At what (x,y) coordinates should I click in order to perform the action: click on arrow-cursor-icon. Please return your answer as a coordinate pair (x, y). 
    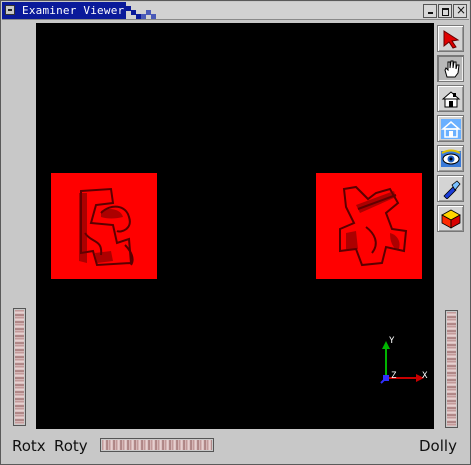
    Looking at the image, I should click on (451, 39).